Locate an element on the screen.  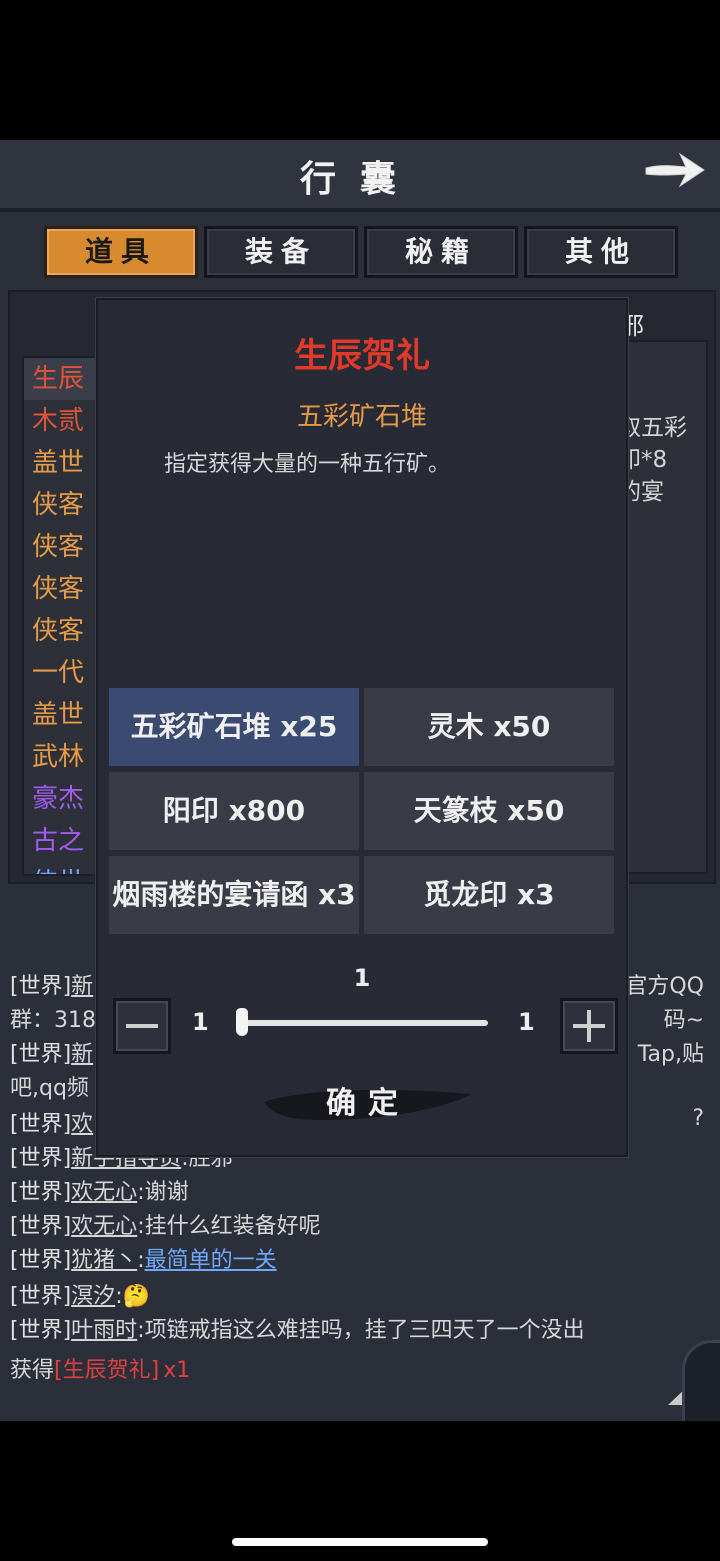
chat-message-tail: Tap,贴 is located at coordinates (670, 1054).